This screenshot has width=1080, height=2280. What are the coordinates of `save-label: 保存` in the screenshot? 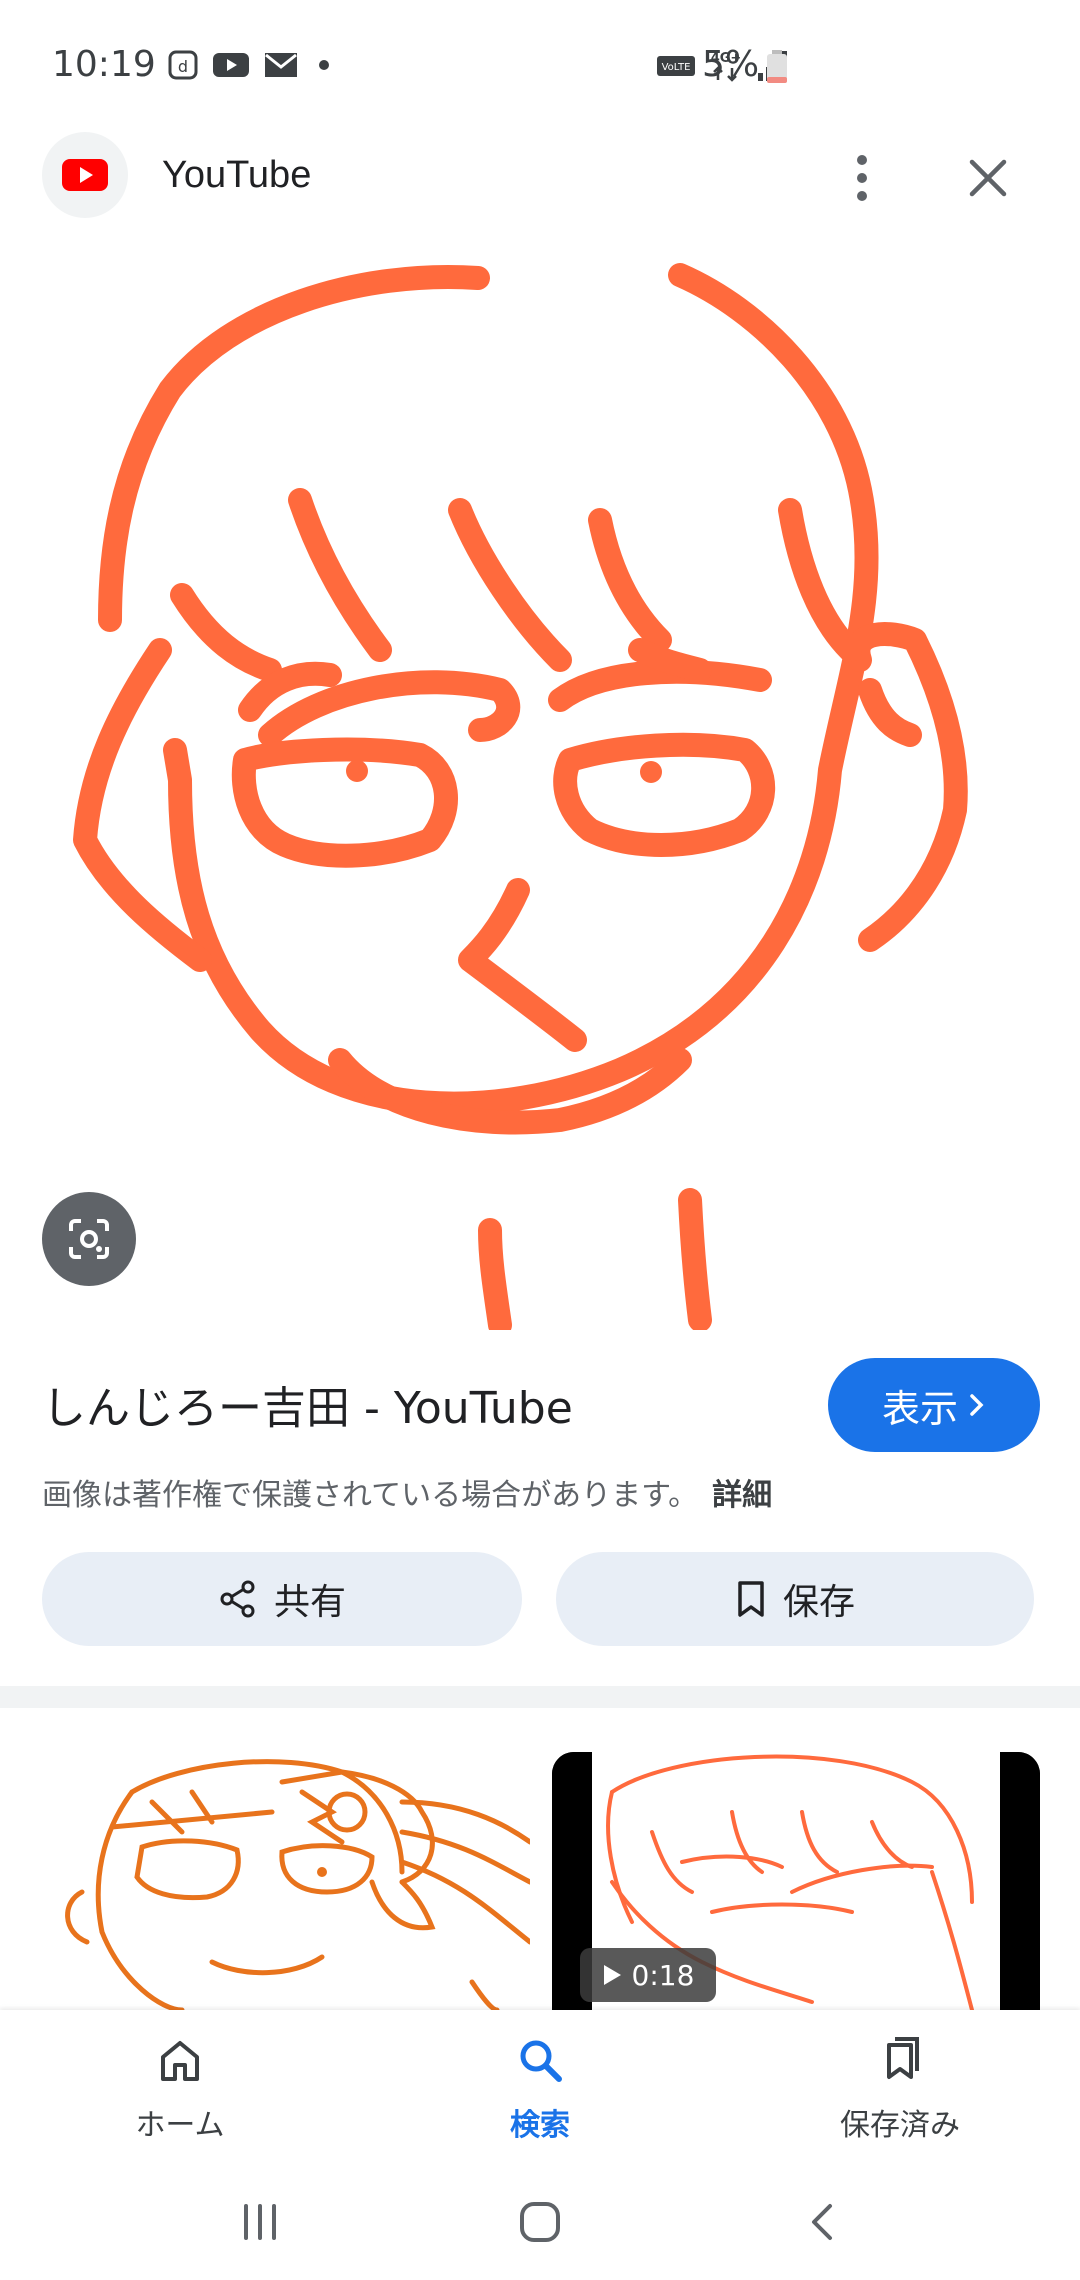 It's located at (818, 1602).